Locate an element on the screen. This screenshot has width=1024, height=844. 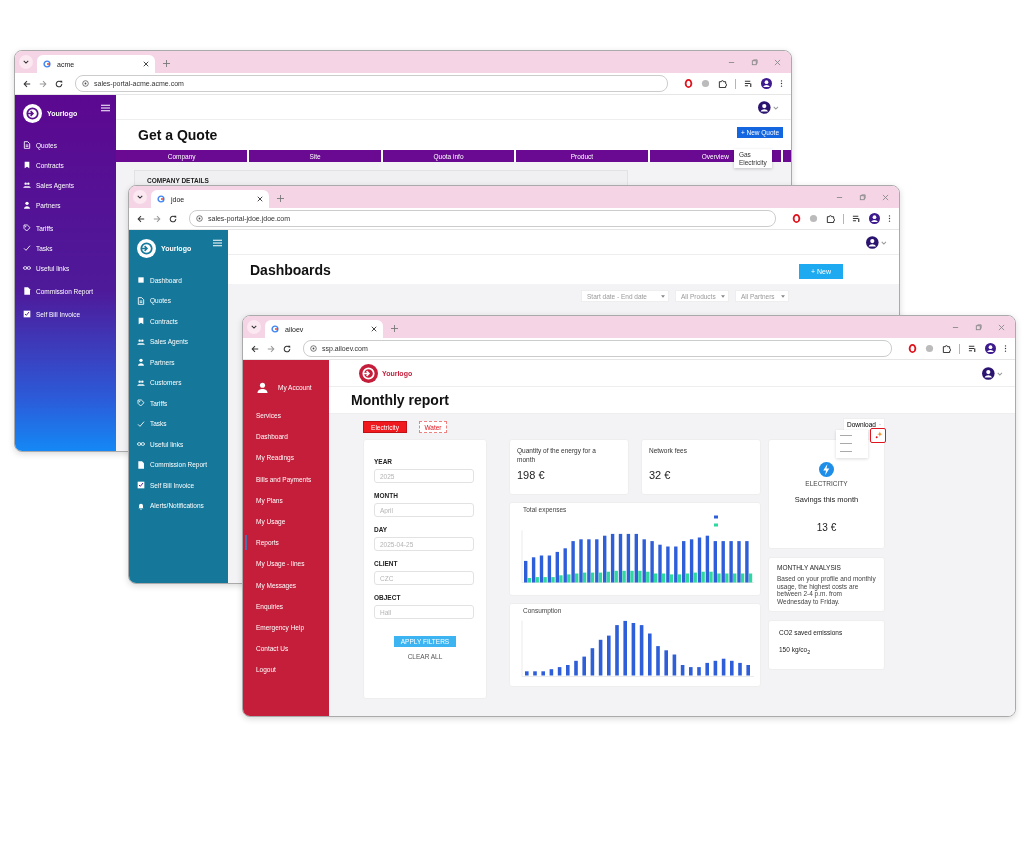
stat-value: 32 € is located at coordinates (660, 475).